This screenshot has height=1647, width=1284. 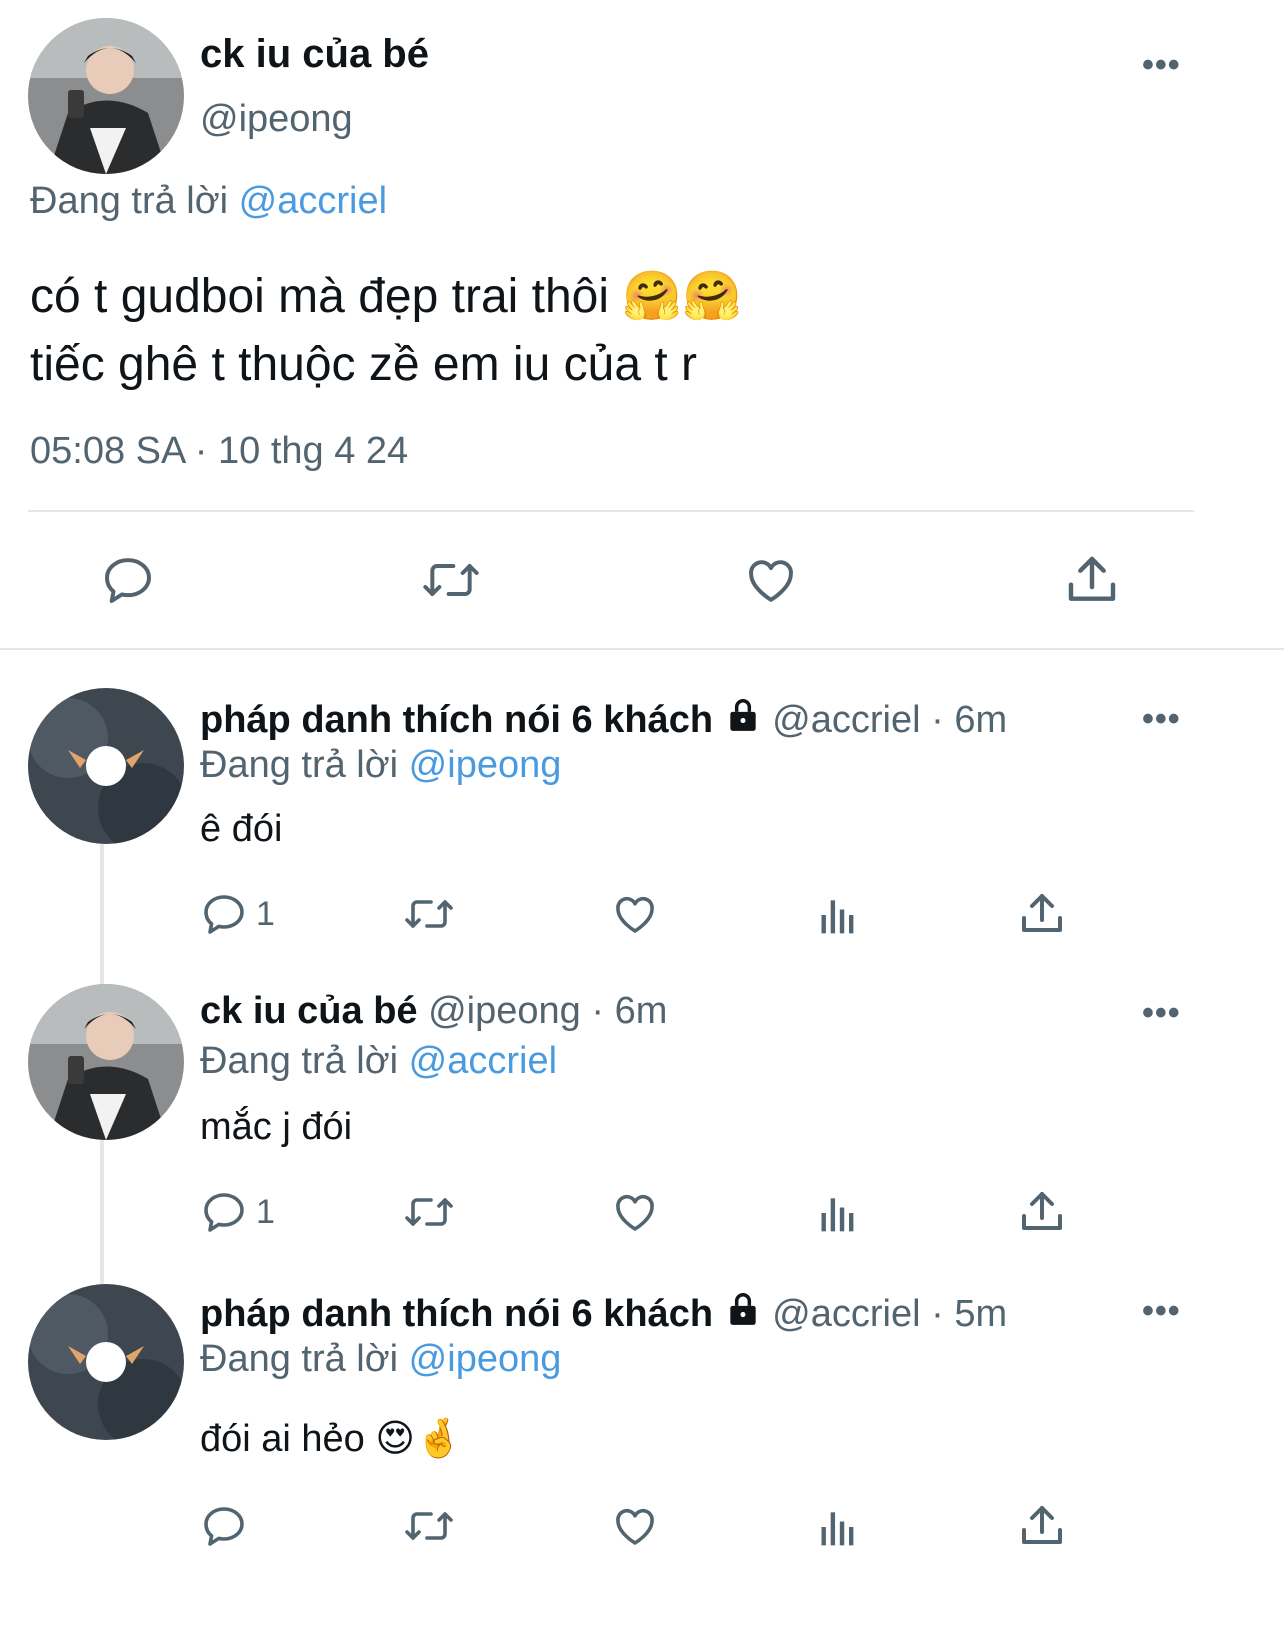 What do you see at coordinates (682, 296) in the screenshot?
I see `hug-emoji: 🤗🤗` at bounding box center [682, 296].